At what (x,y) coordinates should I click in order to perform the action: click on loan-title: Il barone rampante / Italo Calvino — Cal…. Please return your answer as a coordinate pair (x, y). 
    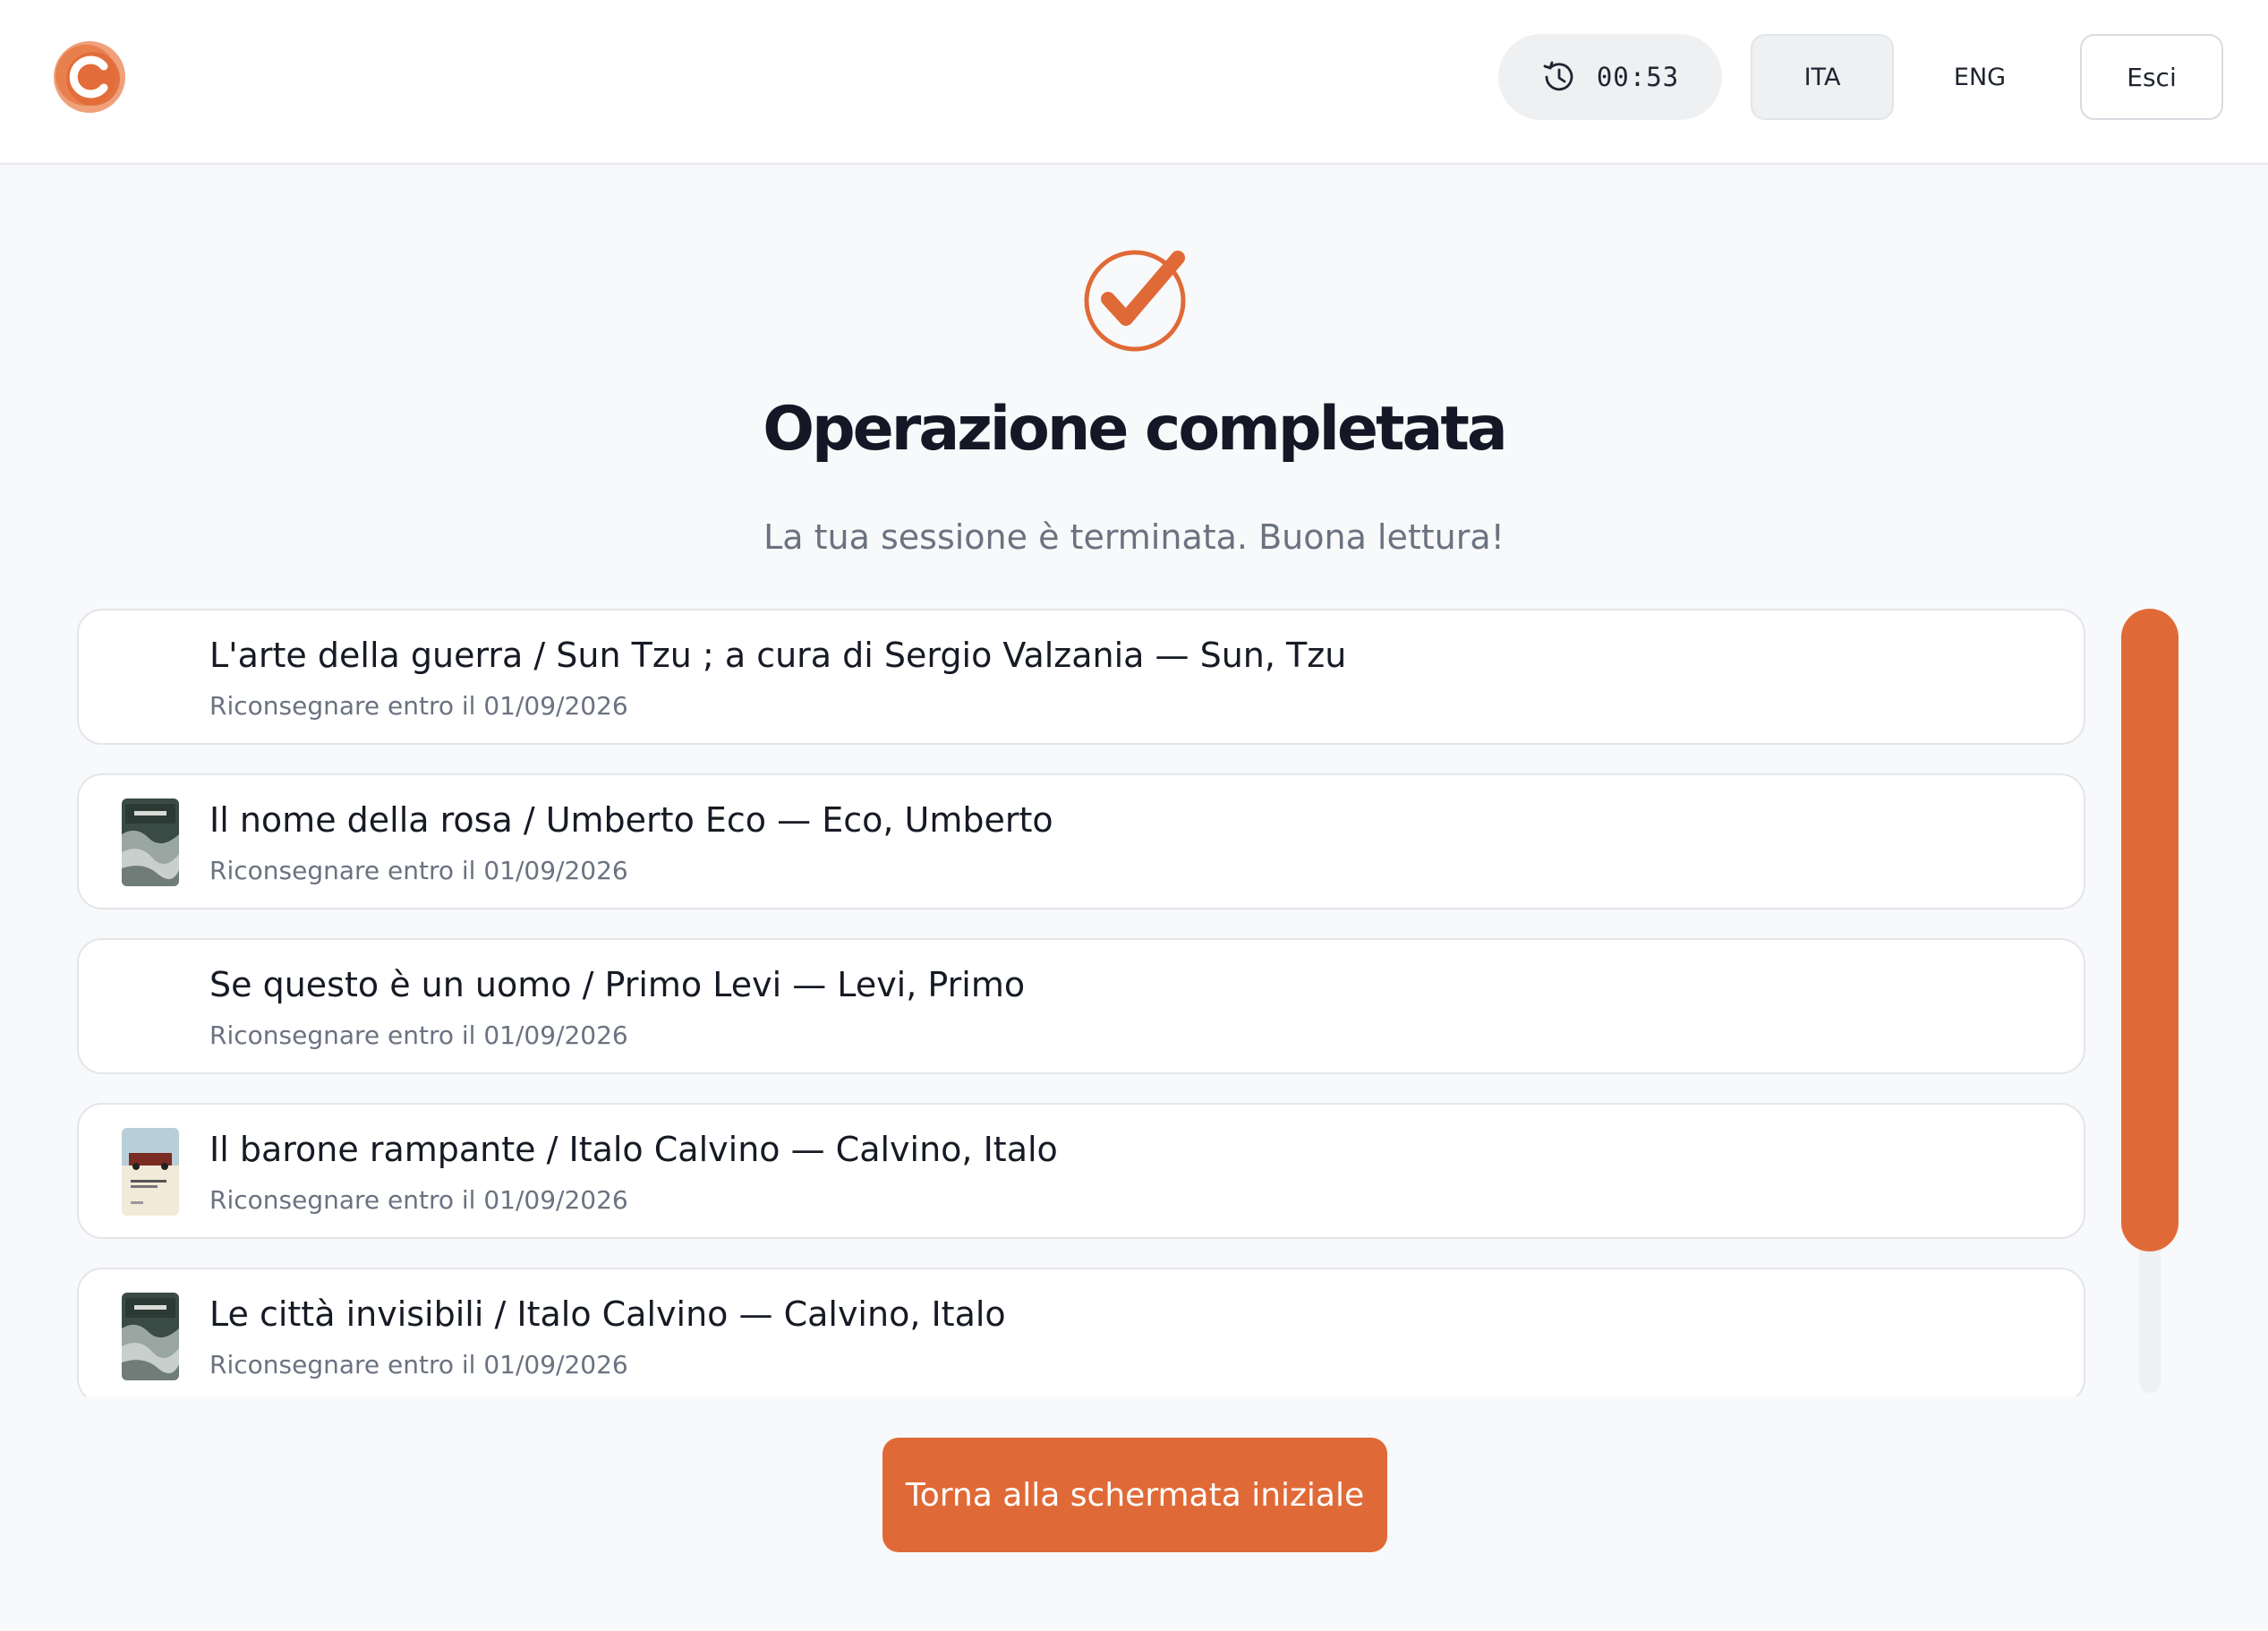
    Looking at the image, I should click on (634, 1150).